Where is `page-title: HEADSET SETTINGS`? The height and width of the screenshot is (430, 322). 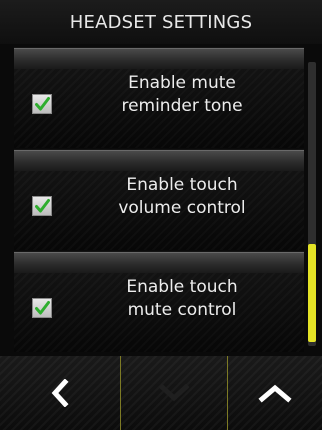
page-title: HEADSET SETTINGS is located at coordinates (161, 22).